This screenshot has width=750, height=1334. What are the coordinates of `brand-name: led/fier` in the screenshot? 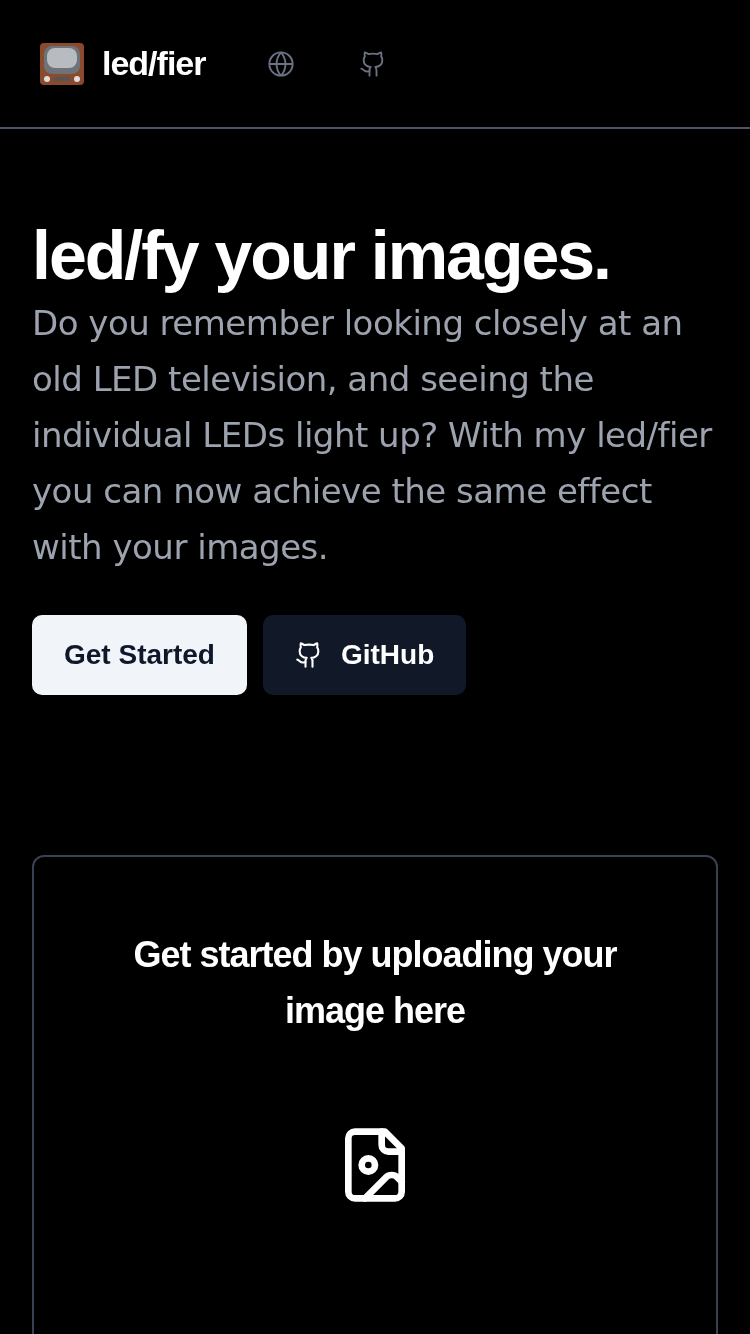 It's located at (154, 63).